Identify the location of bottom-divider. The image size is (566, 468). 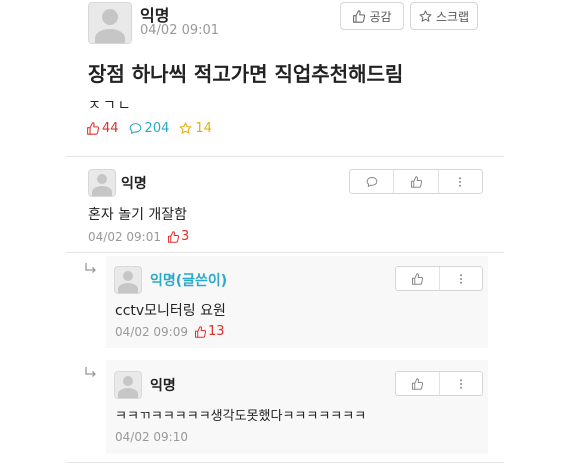
(285, 462).